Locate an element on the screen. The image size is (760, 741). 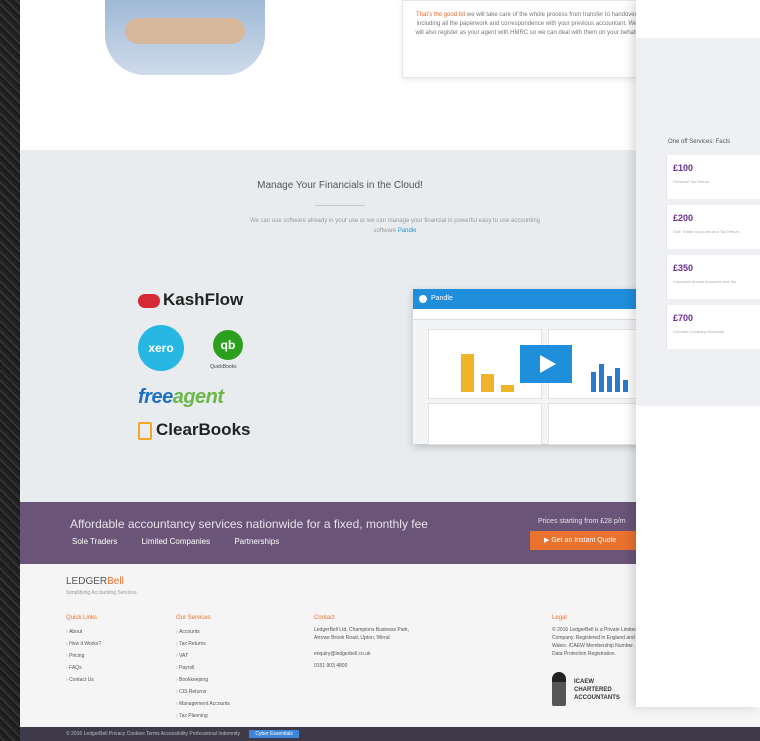
brand-part-b: Bell is located at coordinates (115, 581).